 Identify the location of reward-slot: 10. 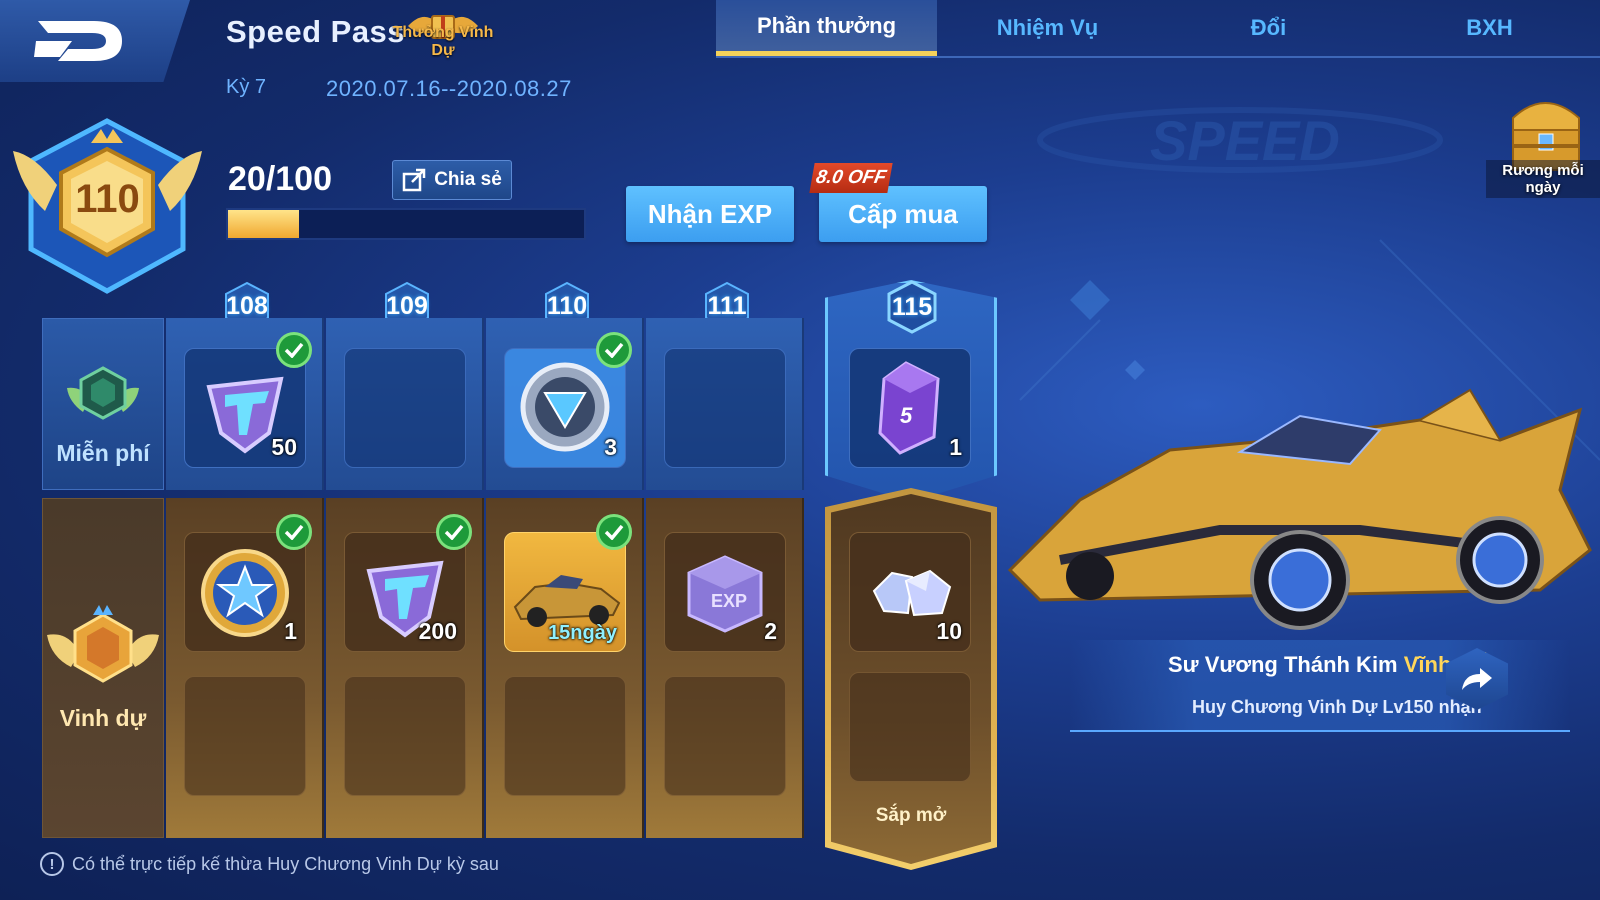
(910, 592).